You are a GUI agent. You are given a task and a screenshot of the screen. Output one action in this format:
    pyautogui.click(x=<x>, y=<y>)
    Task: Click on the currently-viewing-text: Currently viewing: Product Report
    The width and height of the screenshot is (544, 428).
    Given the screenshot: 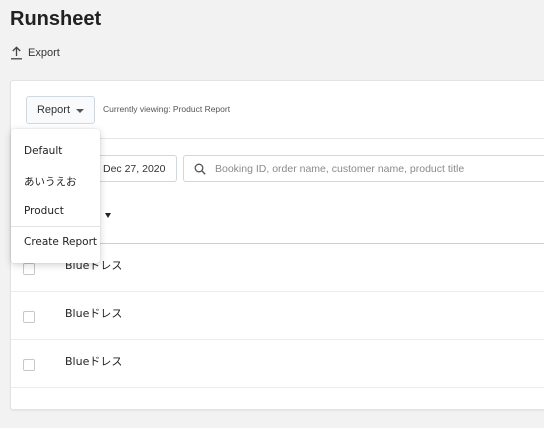 What is the action you would take?
    pyautogui.click(x=167, y=109)
    